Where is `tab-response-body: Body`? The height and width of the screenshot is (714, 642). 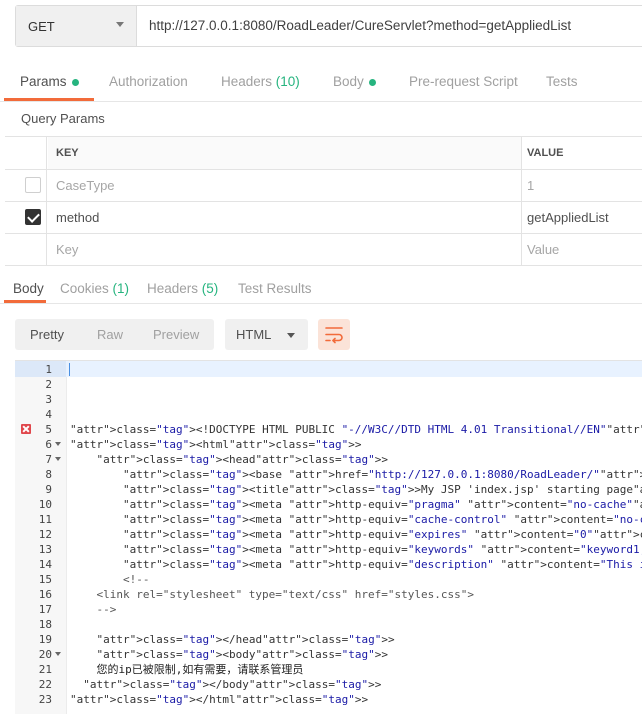
tab-response-body: Body is located at coordinates (28, 288).